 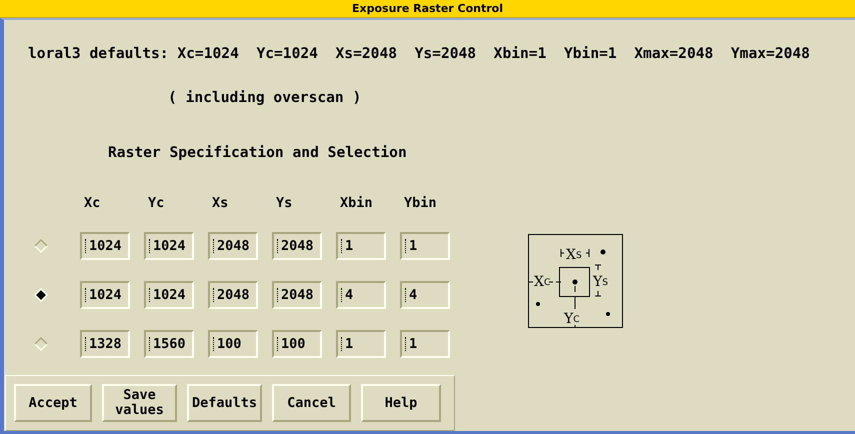 What do you see at coordinates (311, 403) in the screenshot?
I see `dialog-button: Cancel` at bounding box center [311, 403].